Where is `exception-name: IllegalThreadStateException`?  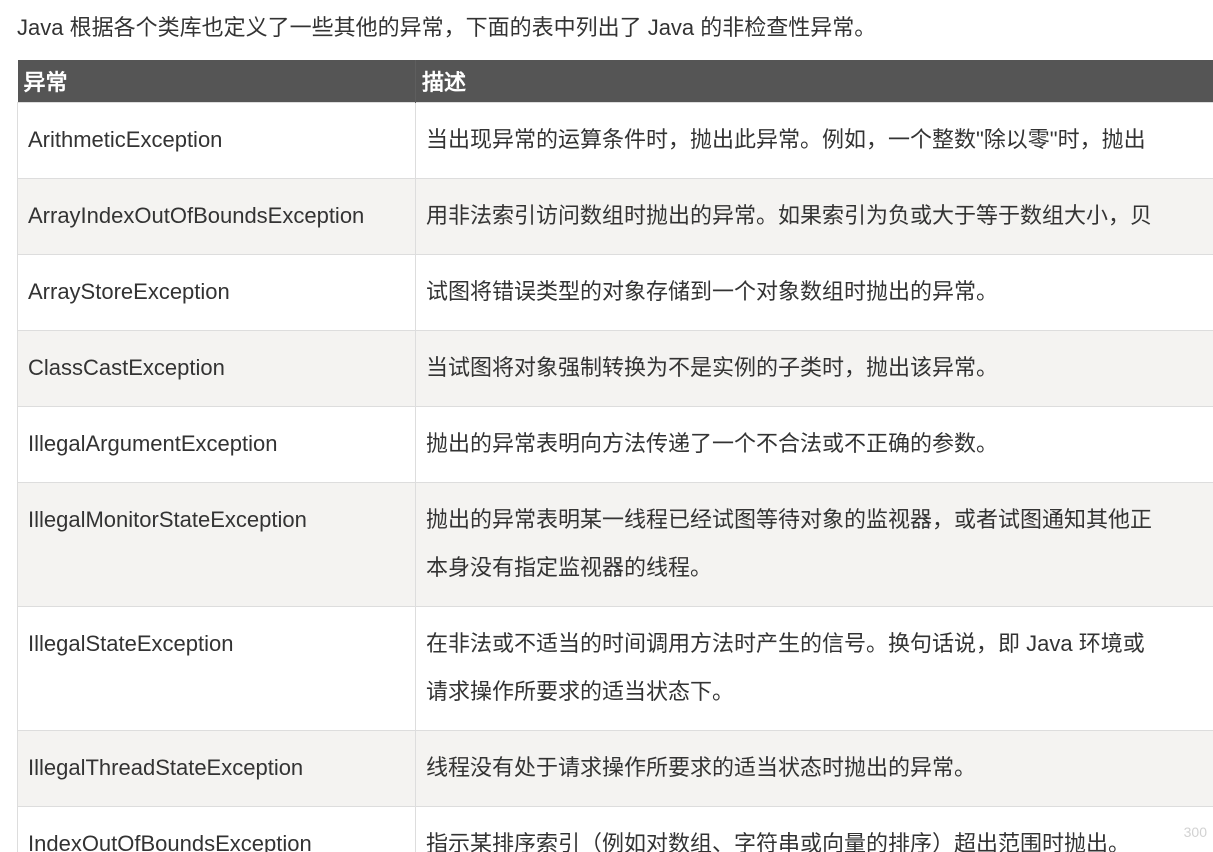
exception-name: IllegalThreadStateException is located at coordinates (216, 768).